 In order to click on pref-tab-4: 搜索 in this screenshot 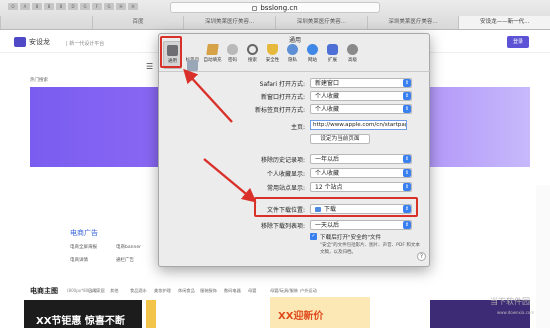, I will do `click(252, 55)`.